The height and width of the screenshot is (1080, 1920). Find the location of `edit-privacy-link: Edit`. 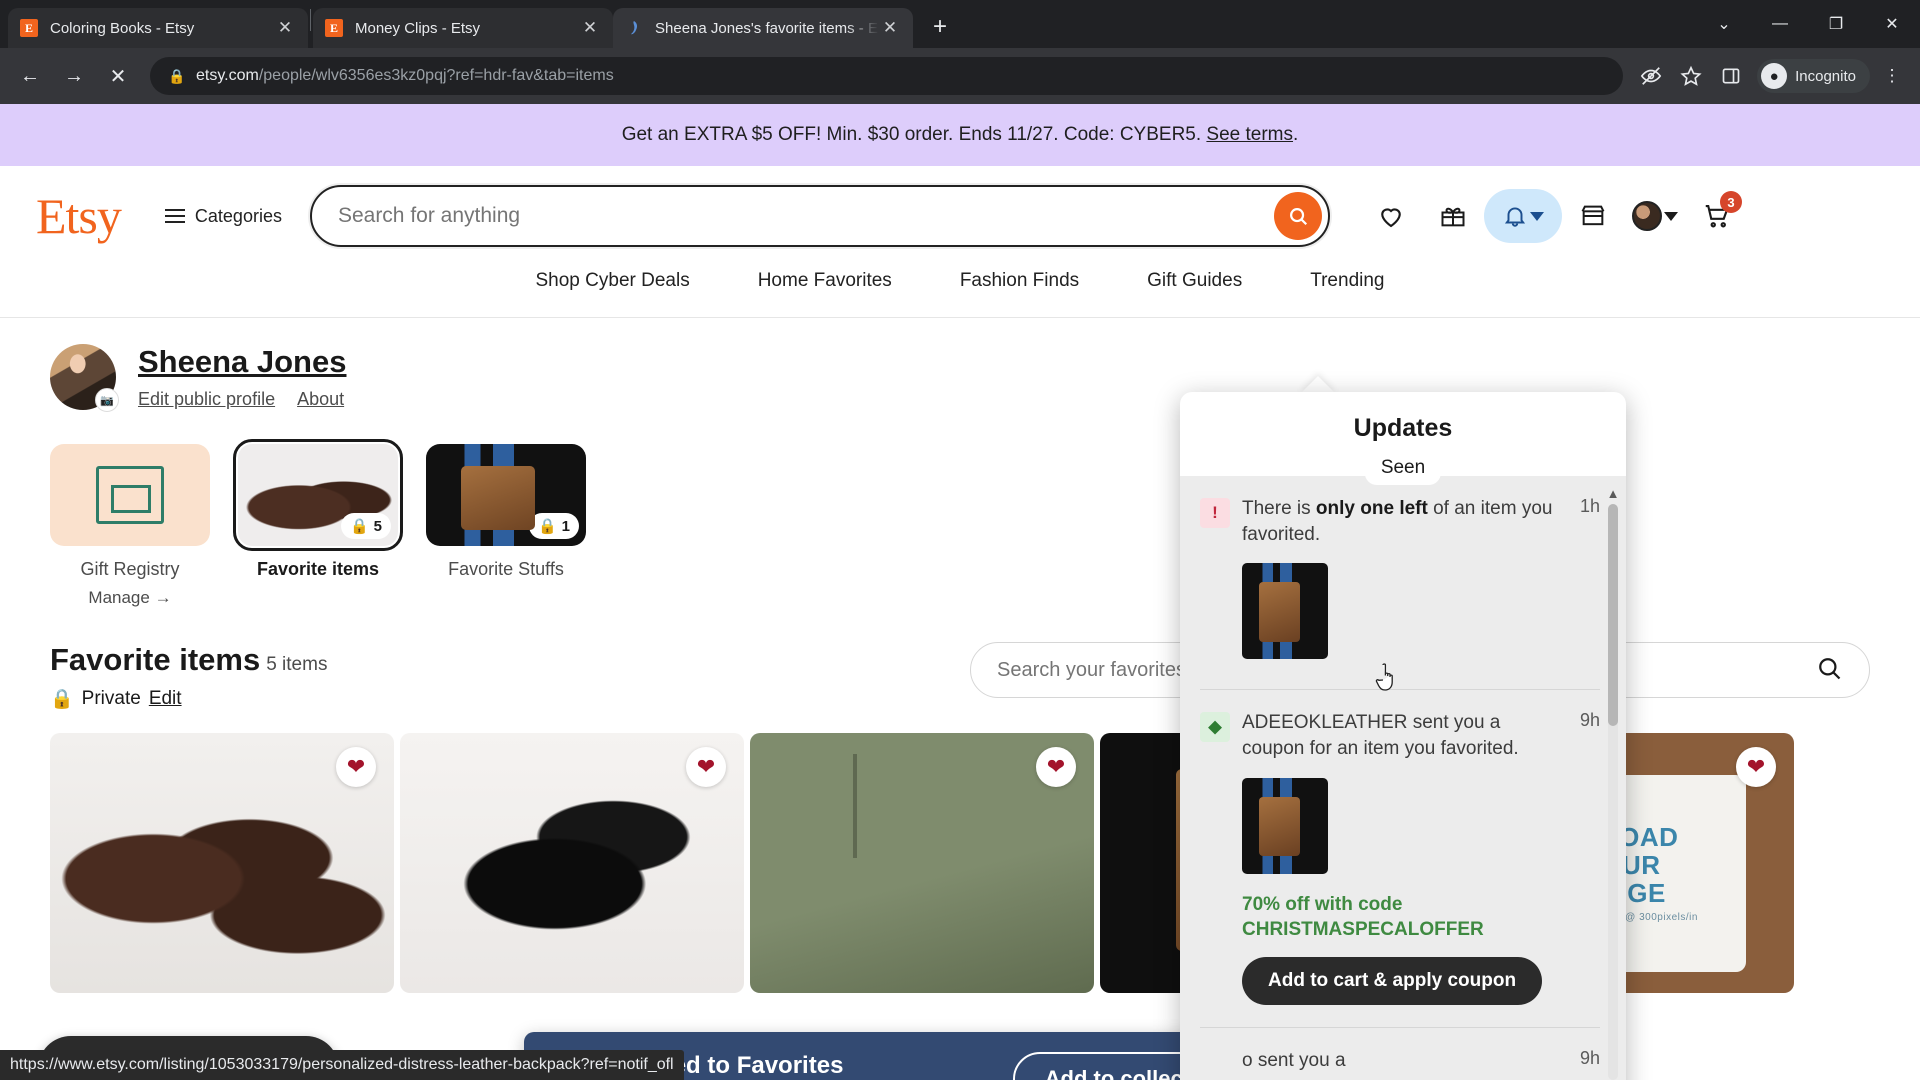

edit-privacy-link: Edit is located at coordinates (165, 699).